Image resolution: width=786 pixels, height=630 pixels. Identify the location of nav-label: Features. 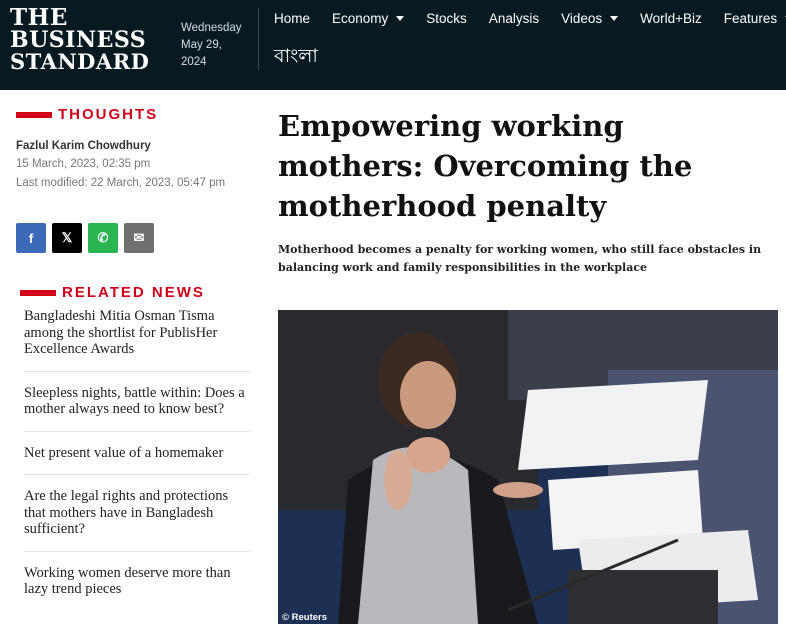
(750, 18).